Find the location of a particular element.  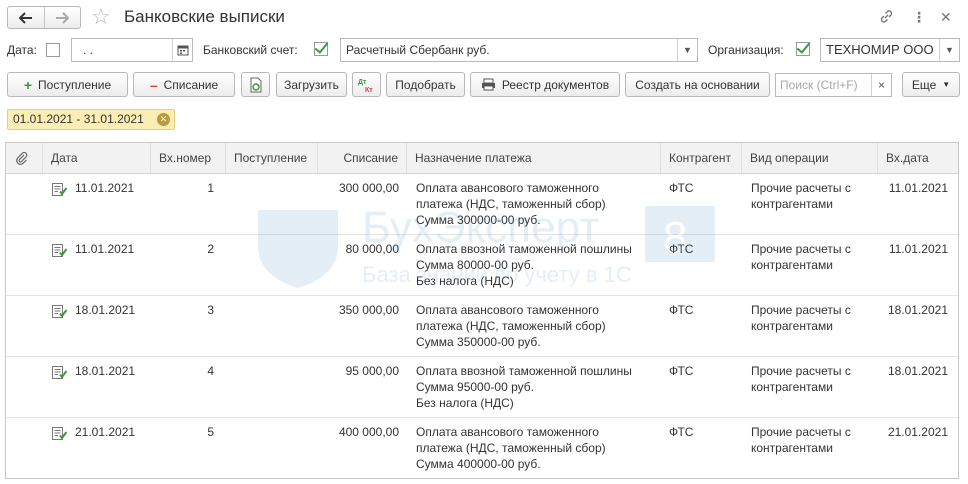

purpose-line: Оплата авансового таможенного is located at coordinates (507, 432).